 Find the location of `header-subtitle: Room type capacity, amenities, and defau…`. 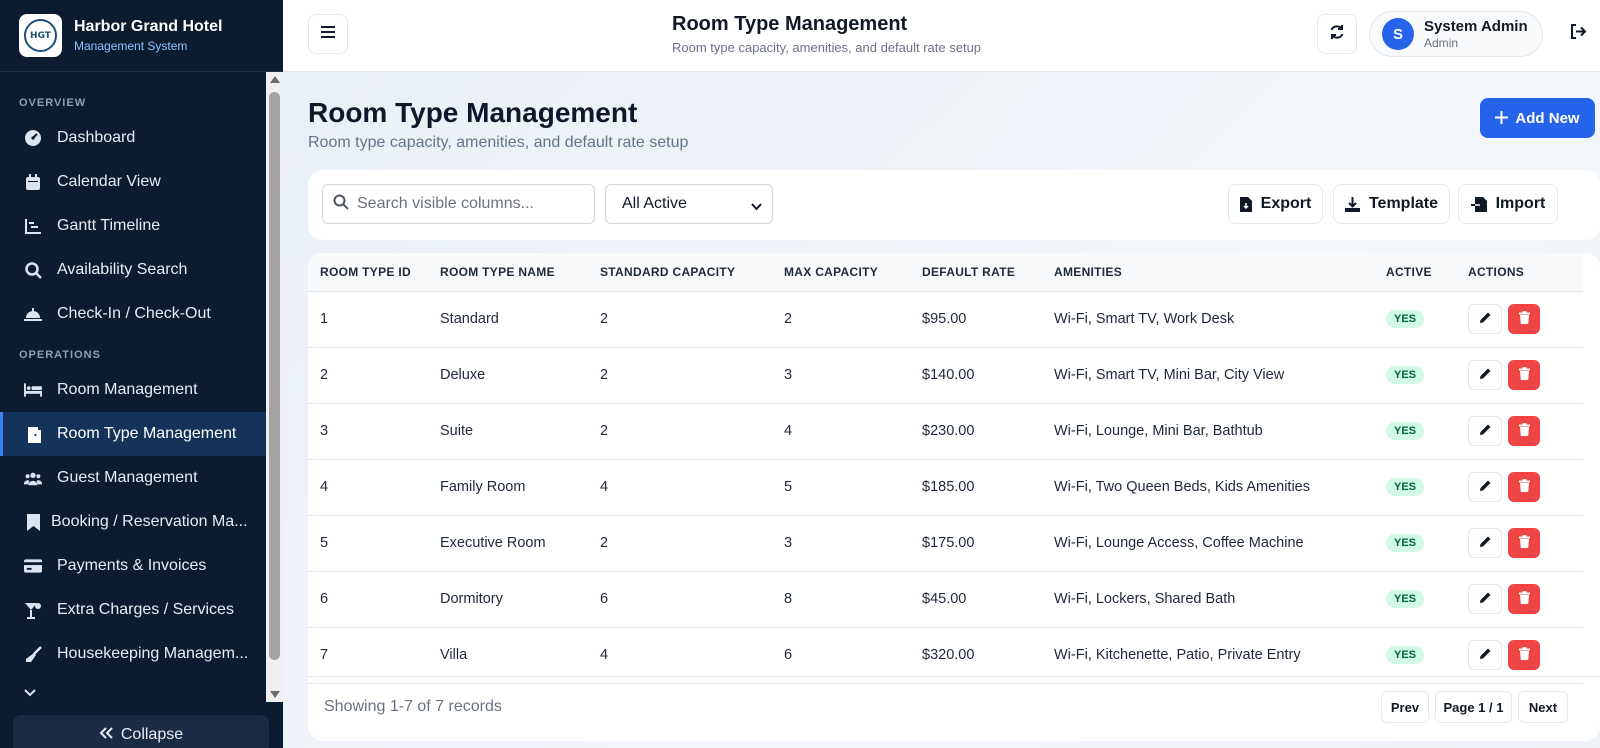

header-subtitle: Room type capacity, amenities, and defau… is located at coordinates (827, 47).